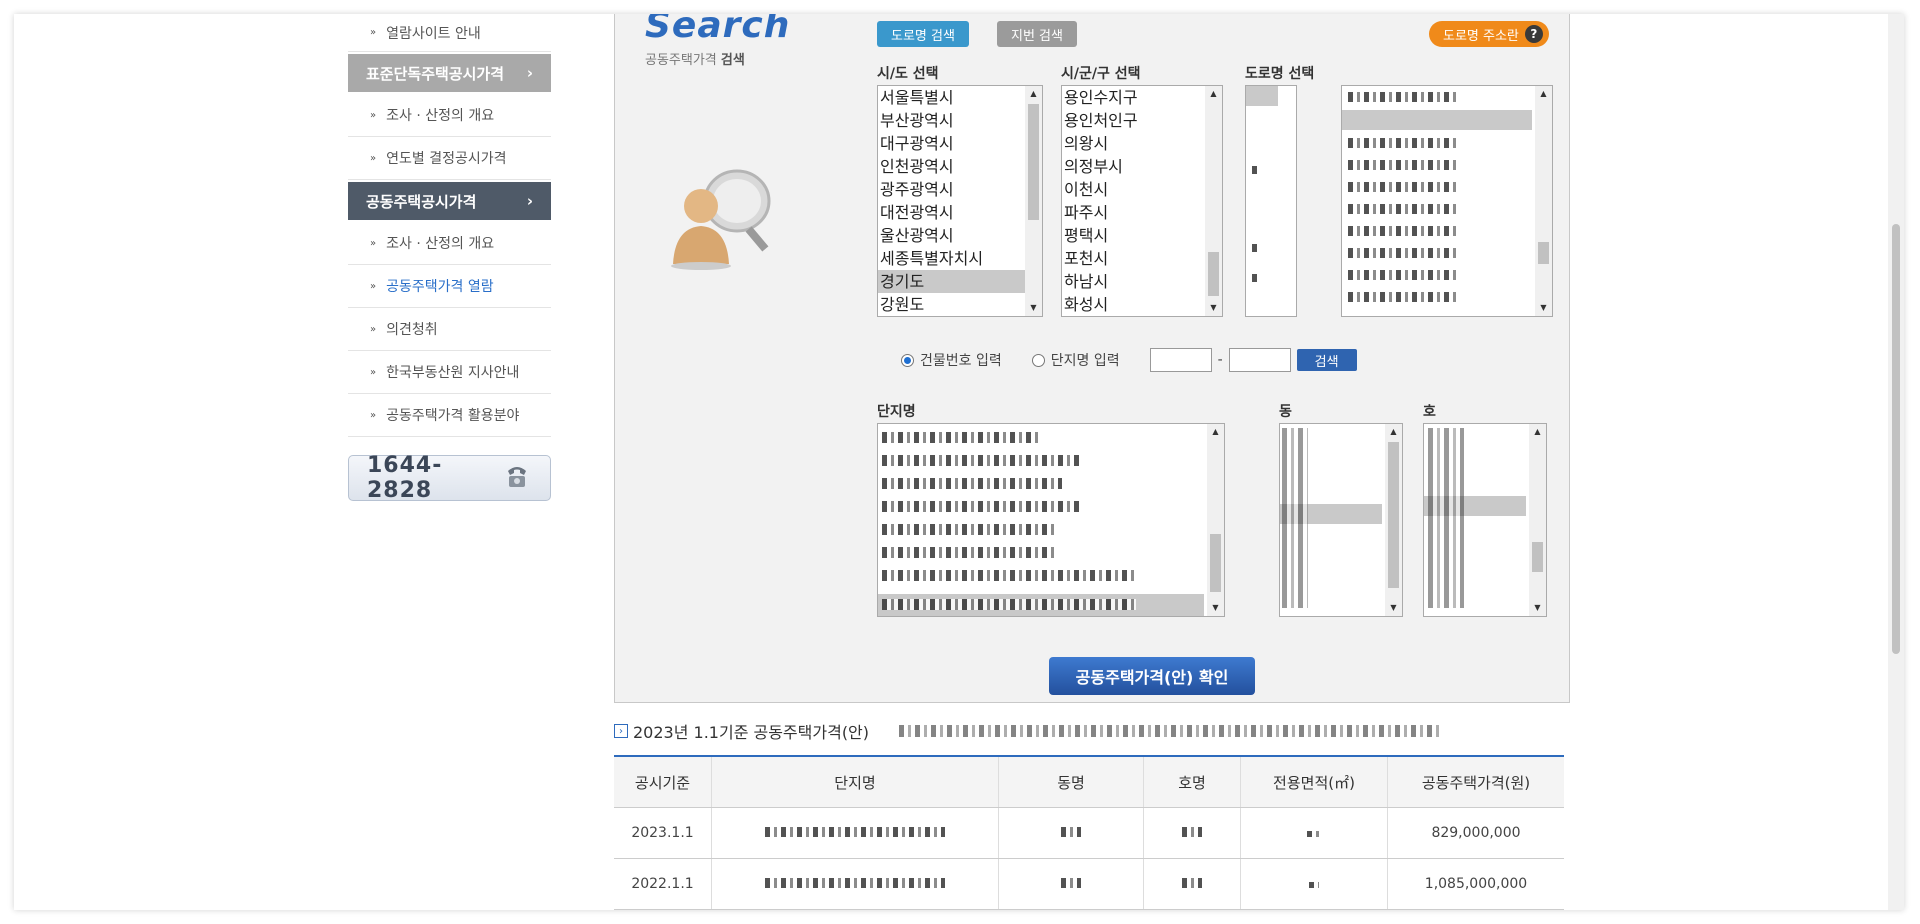 This screenshot has height=924, width=1920. What do you see at coordinates (449, 73) in the screenshot?
I see `sidebar-section-standard-house: 표준단독주택공시가격 ›` at bounding box center [449, 73].